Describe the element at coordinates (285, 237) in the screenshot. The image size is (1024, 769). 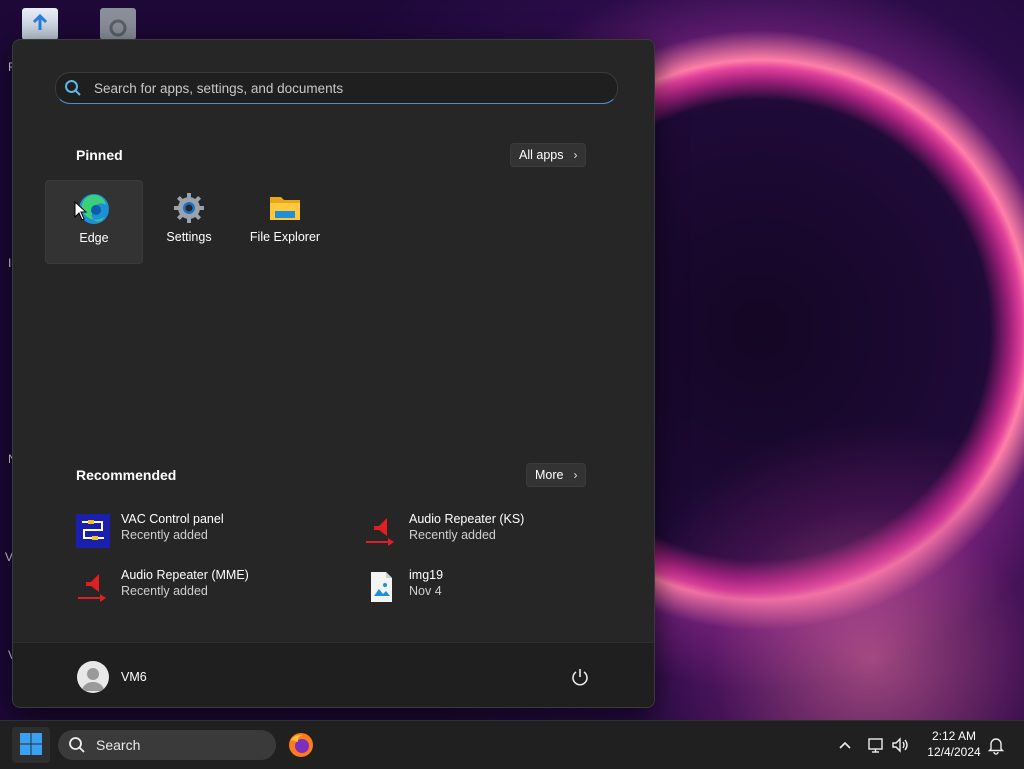
I see `pinned-app-label: File Explorer` at that location.